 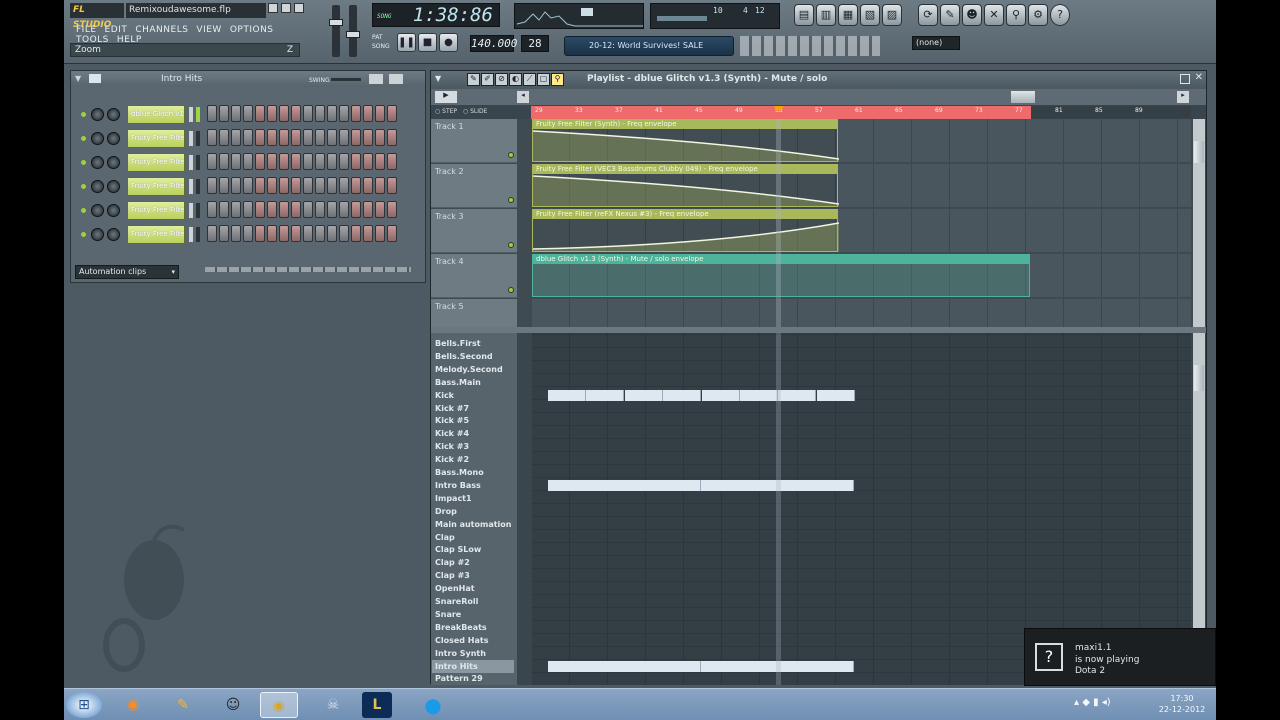 I want to click on track-header: Track 2, so click(x=474, y=186).